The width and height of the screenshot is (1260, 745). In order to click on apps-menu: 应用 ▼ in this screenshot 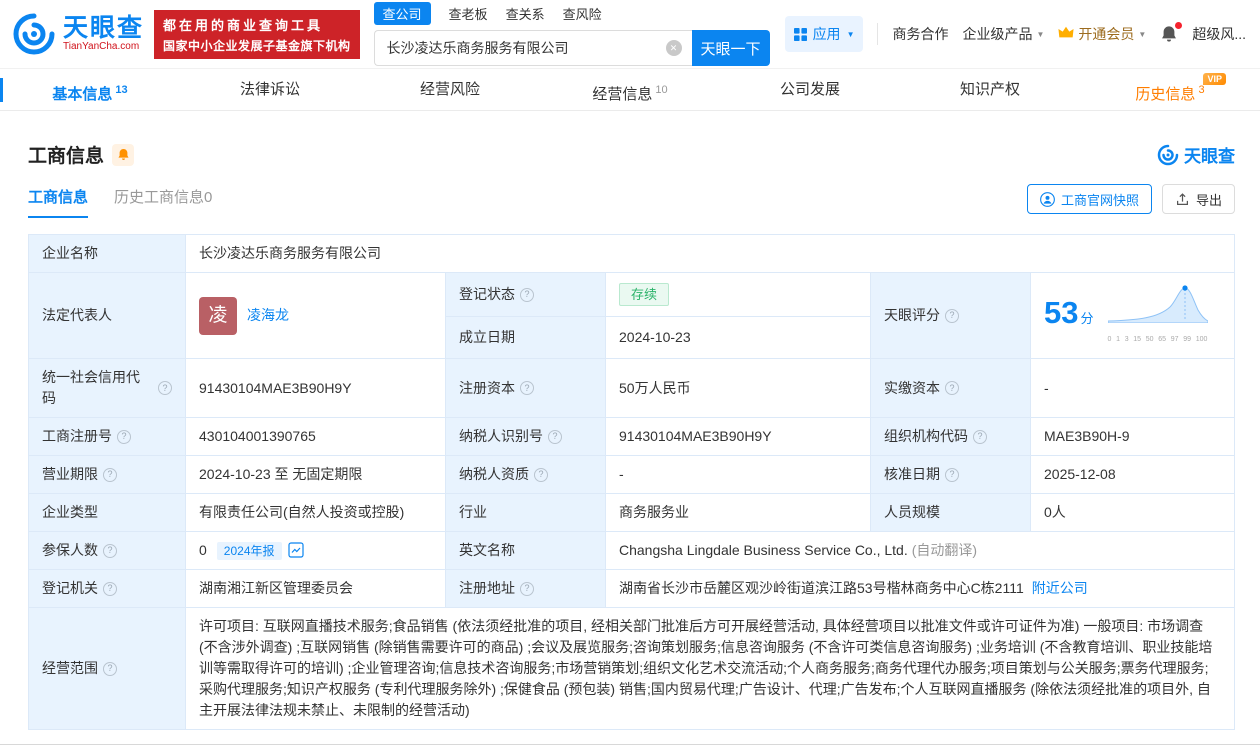, I will do `click(824, 34)`.